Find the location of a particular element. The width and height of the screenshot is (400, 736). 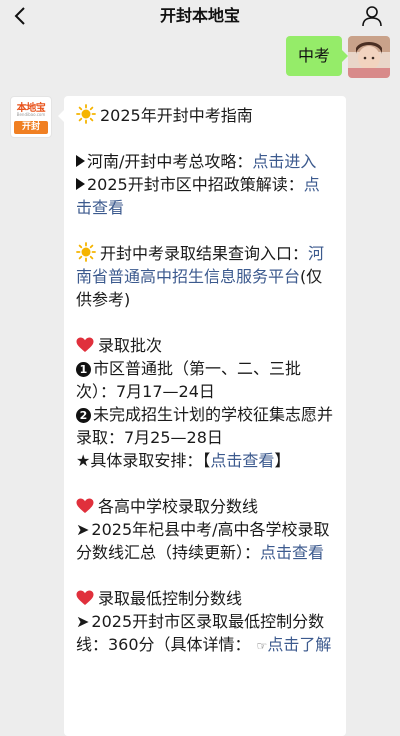

batch-2-line: 2 未完成招生计划的学校征集志愿并录取：7月25—28日 is located at coordinates (205, 426).